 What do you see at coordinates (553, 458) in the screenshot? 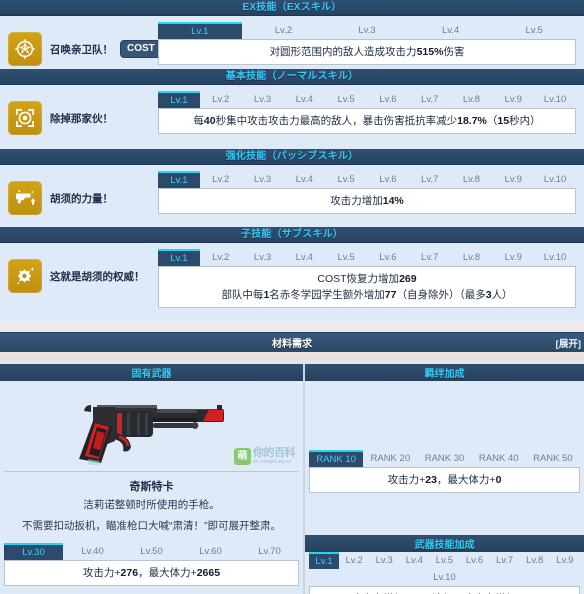
I see `rank-tab: RANK 50` at bounding box center [553, 458].